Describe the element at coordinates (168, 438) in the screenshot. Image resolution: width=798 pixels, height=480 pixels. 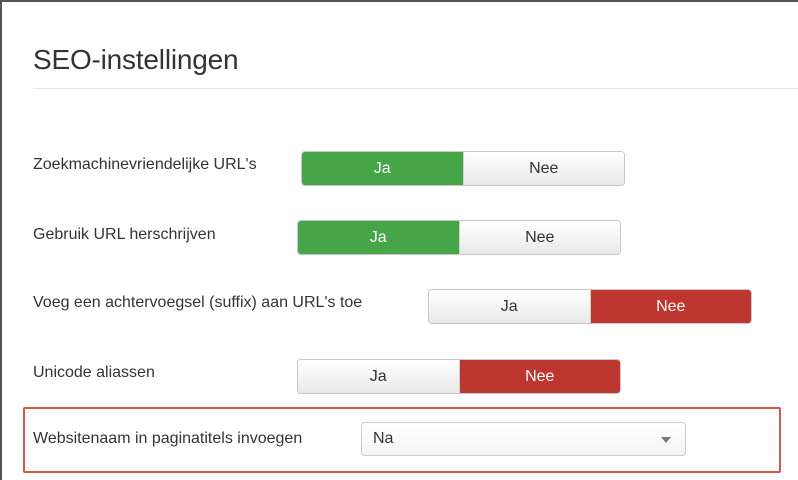
I see `label-site-name-in-titles: Websitenaam in paginatitels invoegen` at that location.